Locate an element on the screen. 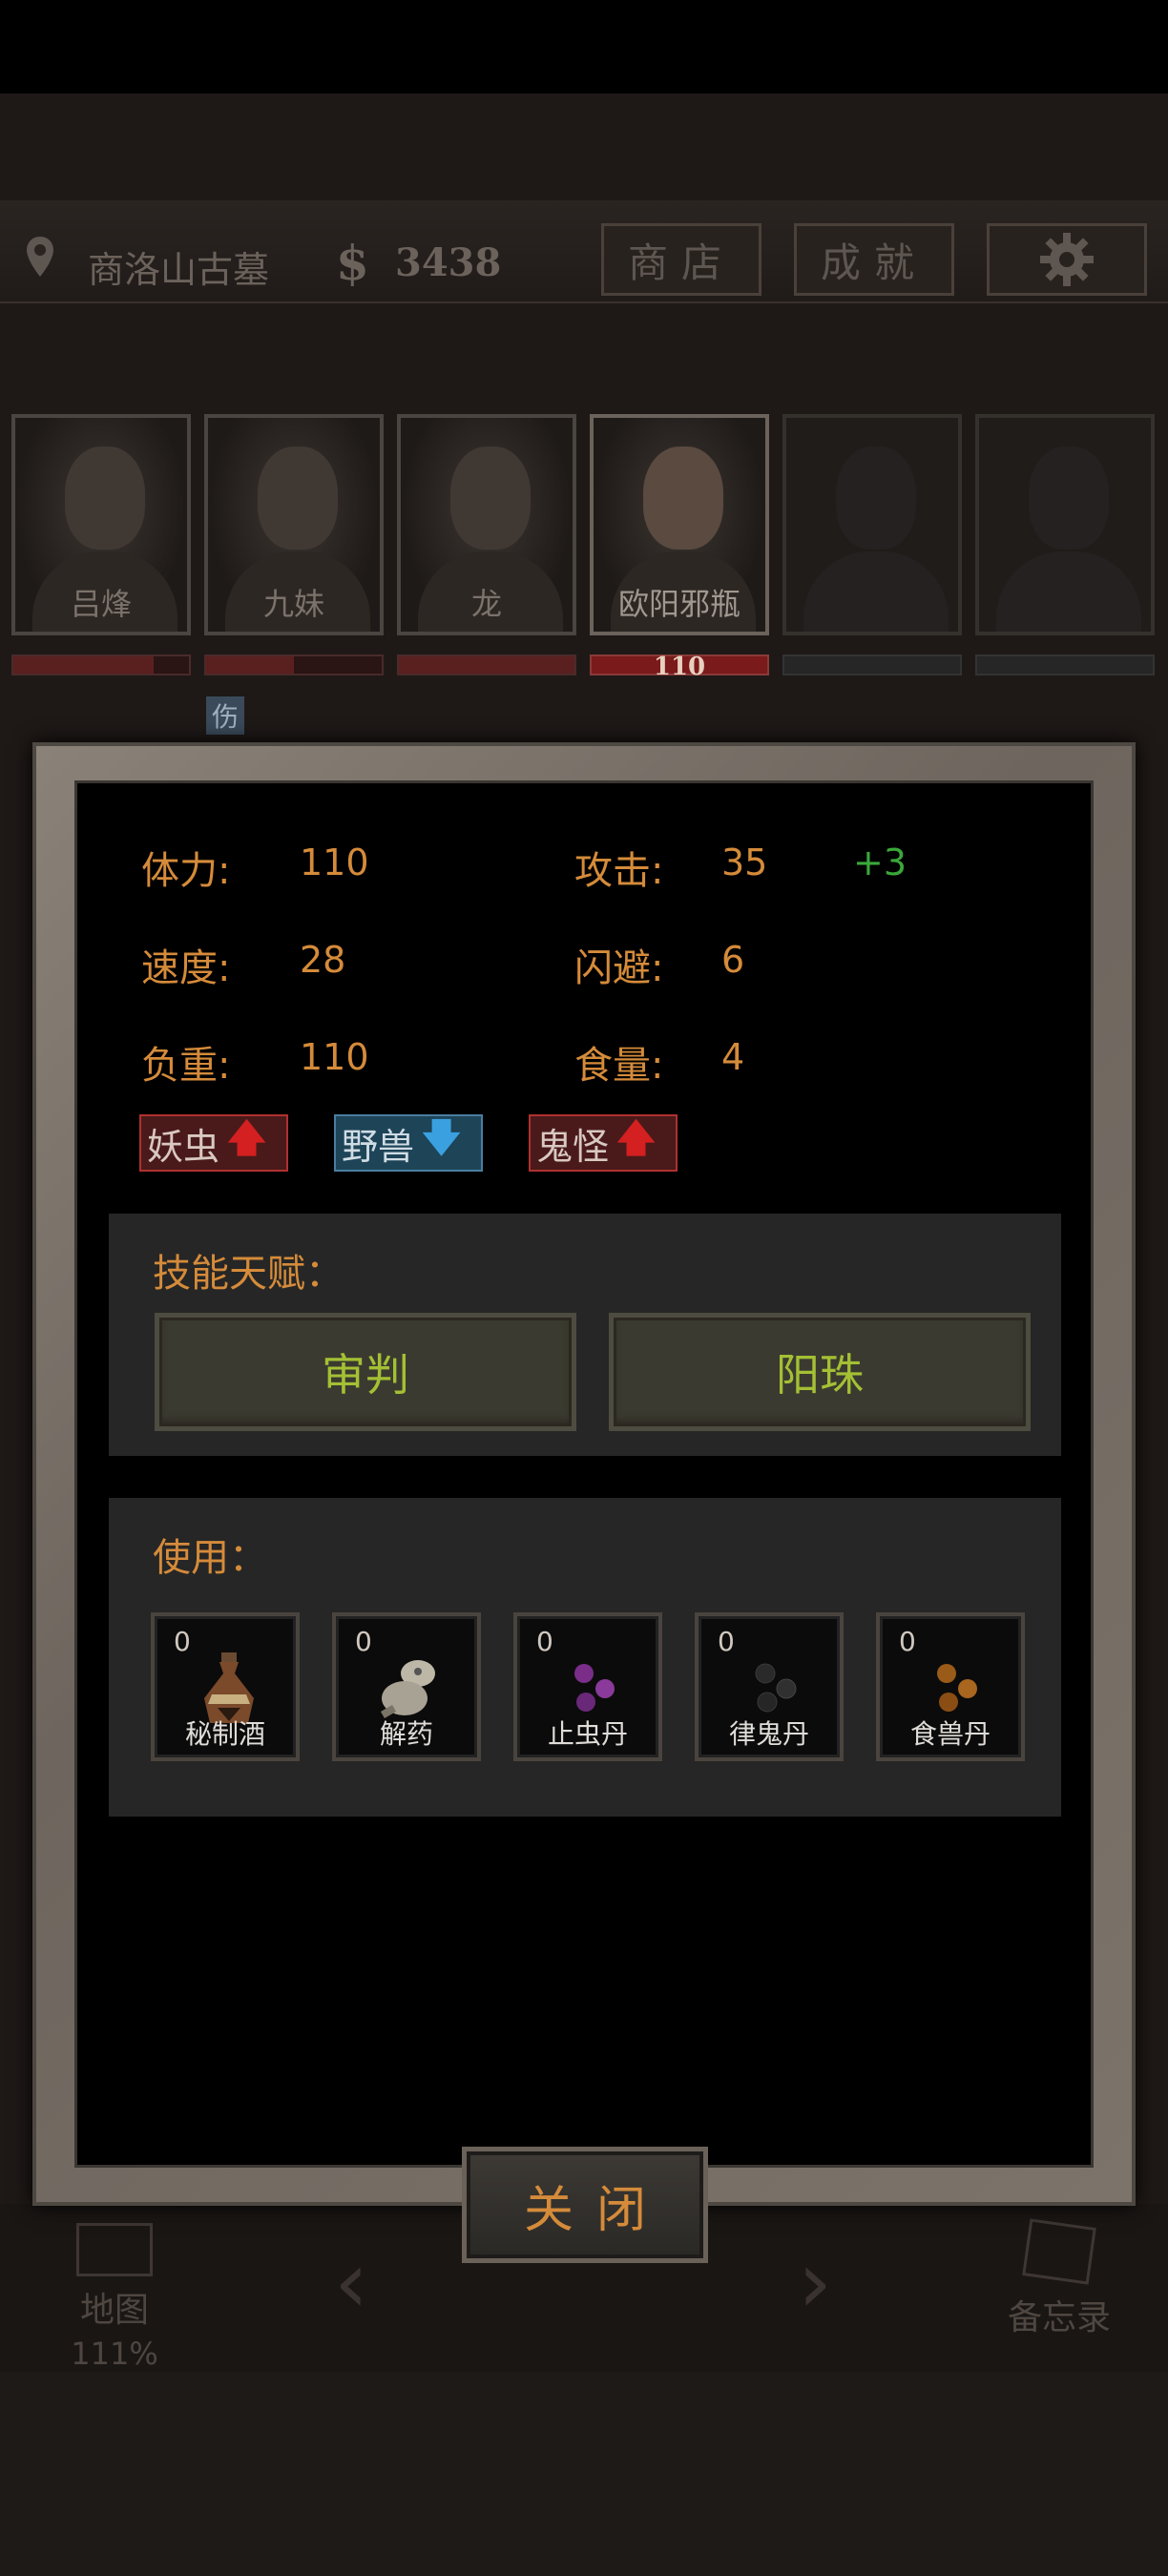  skill-button: 审判 is located at coordinates (365, 1372).